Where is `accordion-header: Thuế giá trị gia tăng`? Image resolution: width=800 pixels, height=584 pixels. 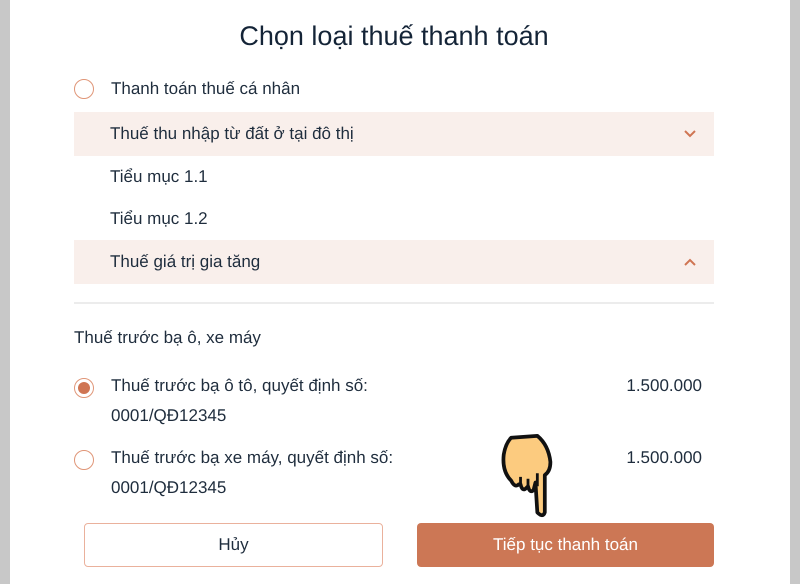
accordion-header: Thuế giá trị gia tăng is located at coordinates (394, 262).